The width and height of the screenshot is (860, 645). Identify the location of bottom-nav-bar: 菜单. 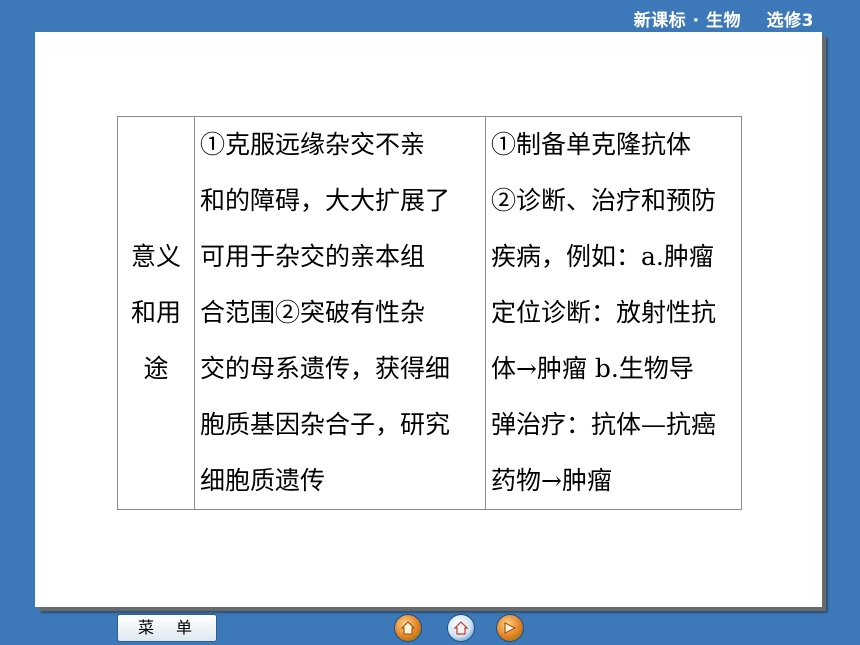
(430, 627).